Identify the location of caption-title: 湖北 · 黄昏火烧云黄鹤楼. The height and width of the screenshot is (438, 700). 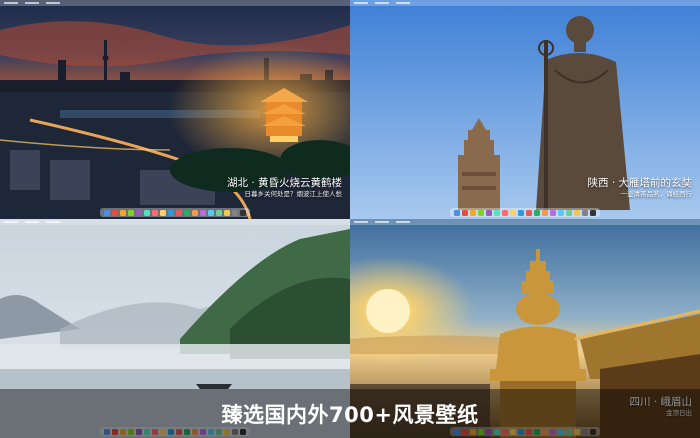
(284, 183).